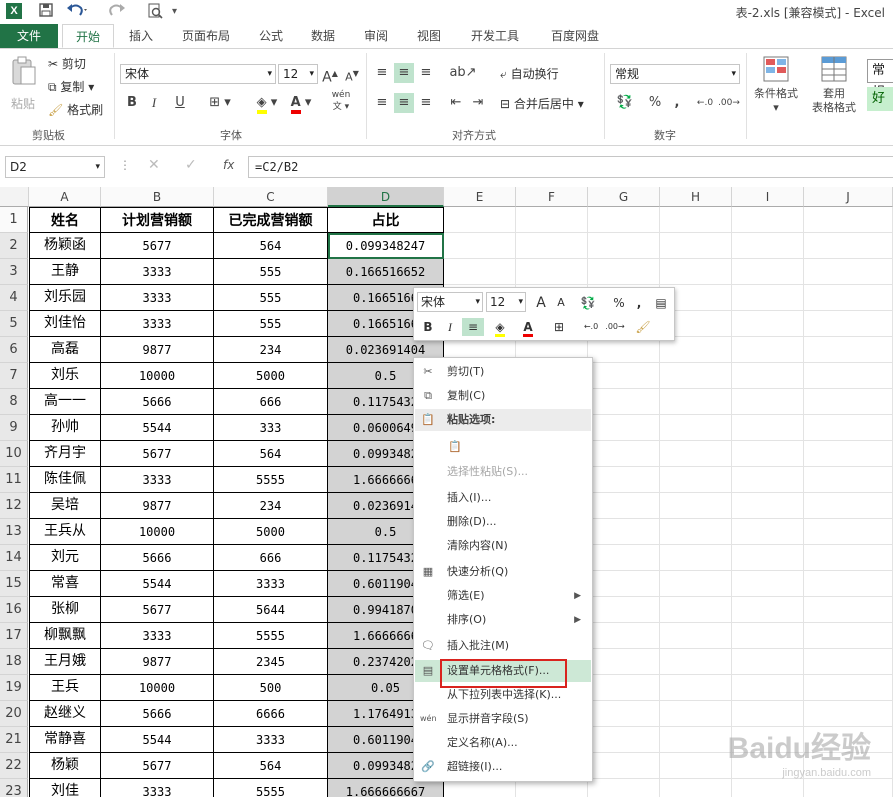 Image resolution: width=893 pixels, height=797 pixels. I want to click on align-center-icon: ≡, so click(404, 103).